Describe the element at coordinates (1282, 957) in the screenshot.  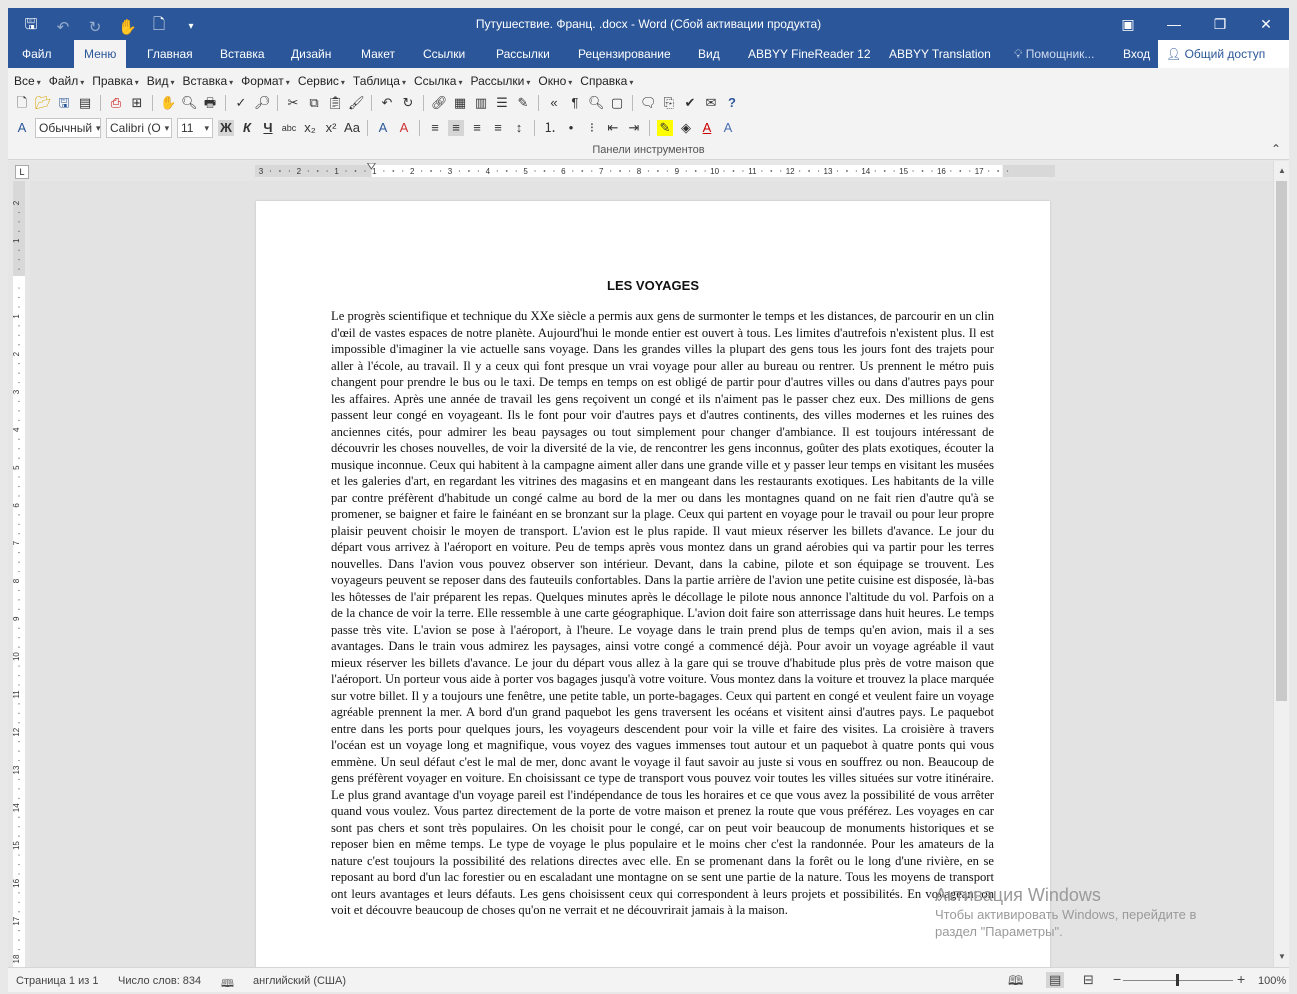
I see `scroll-down-arrow: ▼` at that location.